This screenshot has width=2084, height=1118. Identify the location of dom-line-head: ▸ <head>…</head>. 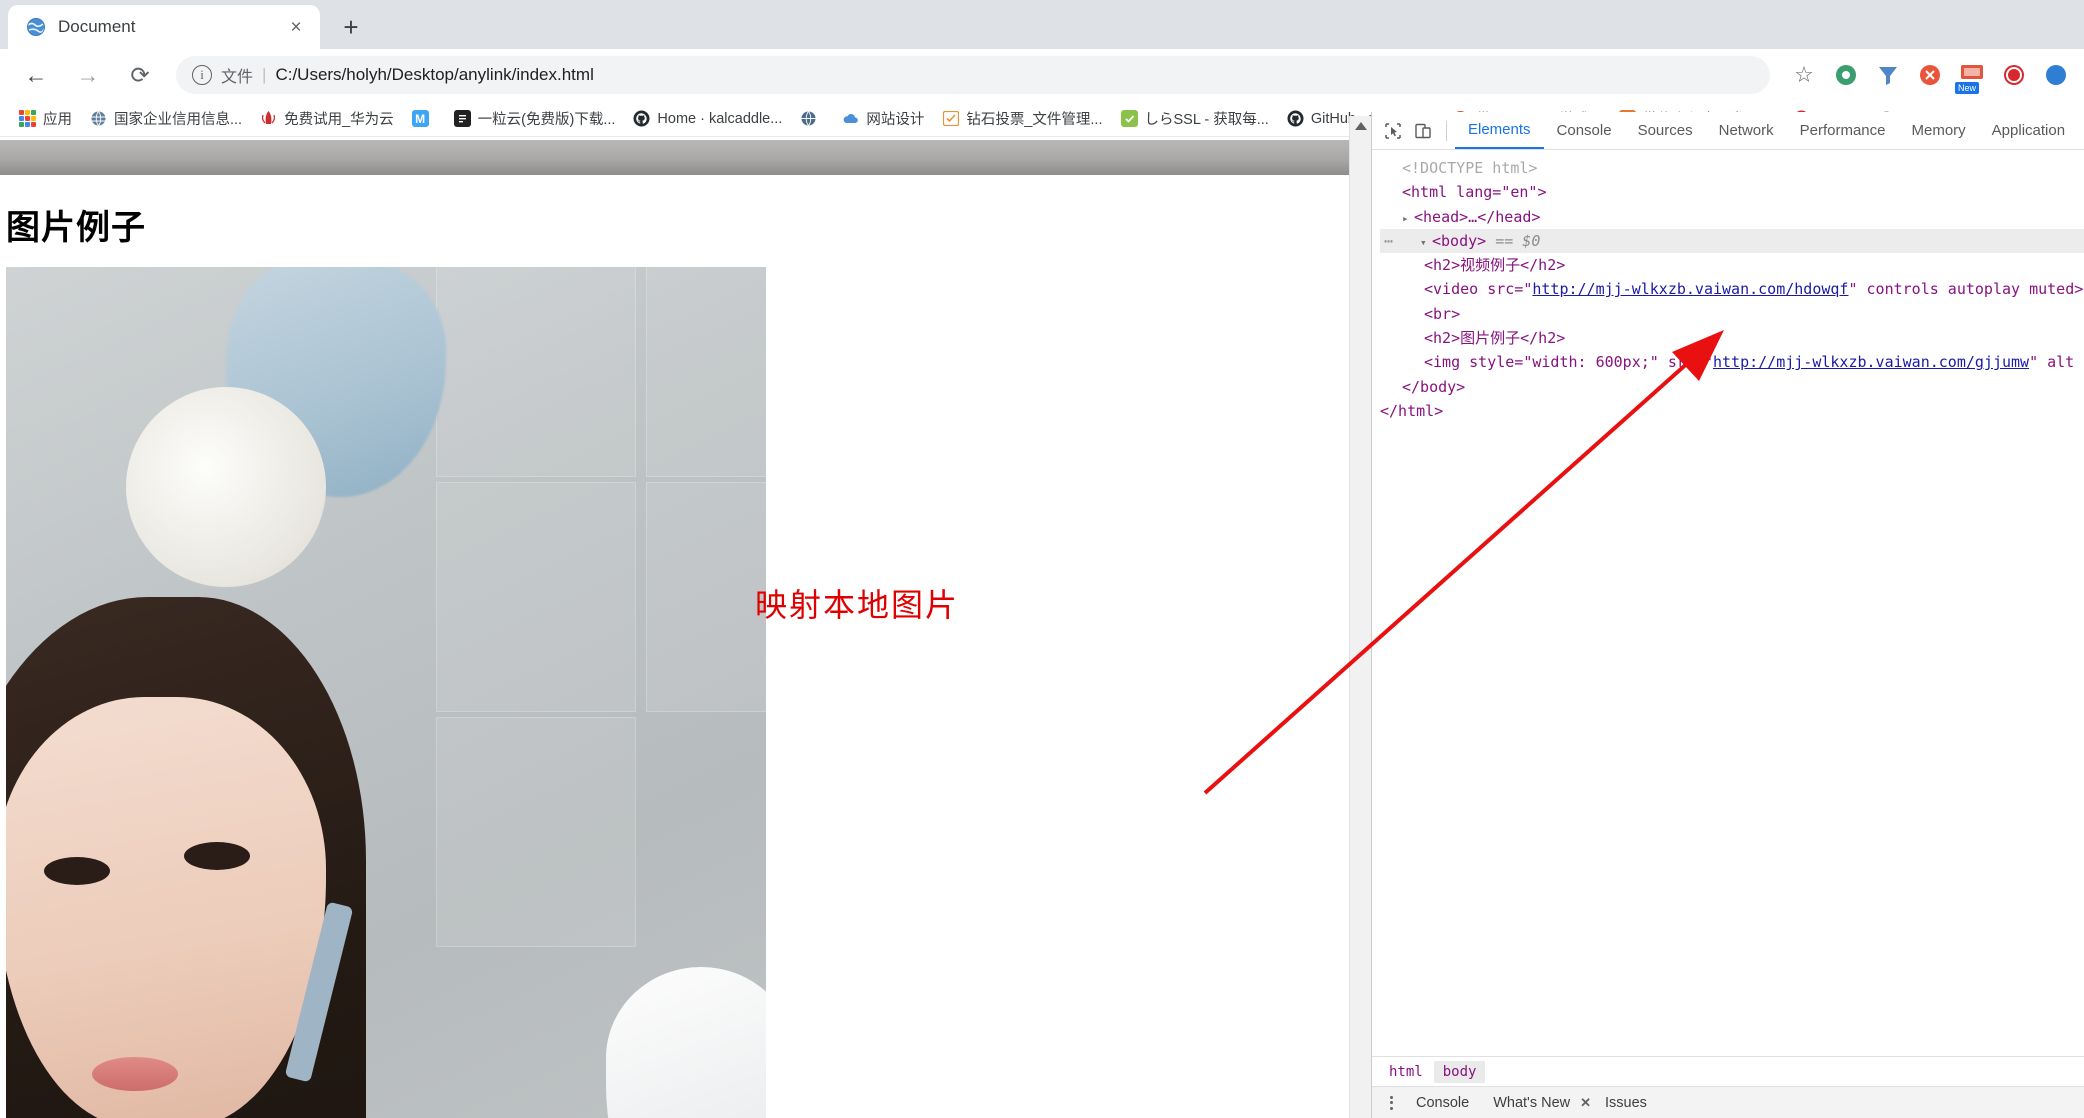
(1732, 217).